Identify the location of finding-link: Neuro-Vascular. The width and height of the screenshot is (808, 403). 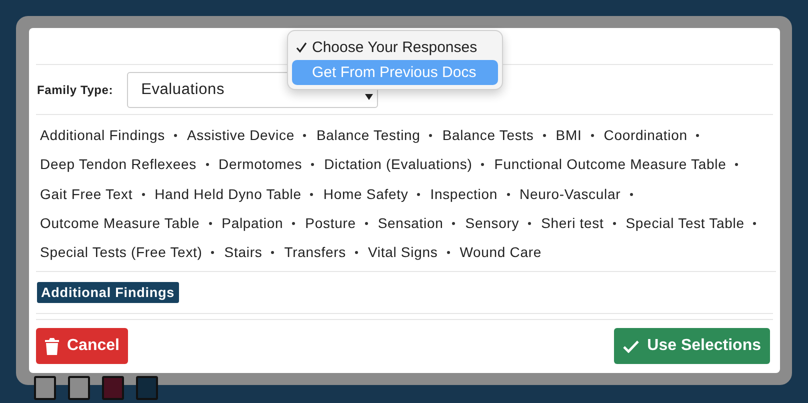
(570, 194).